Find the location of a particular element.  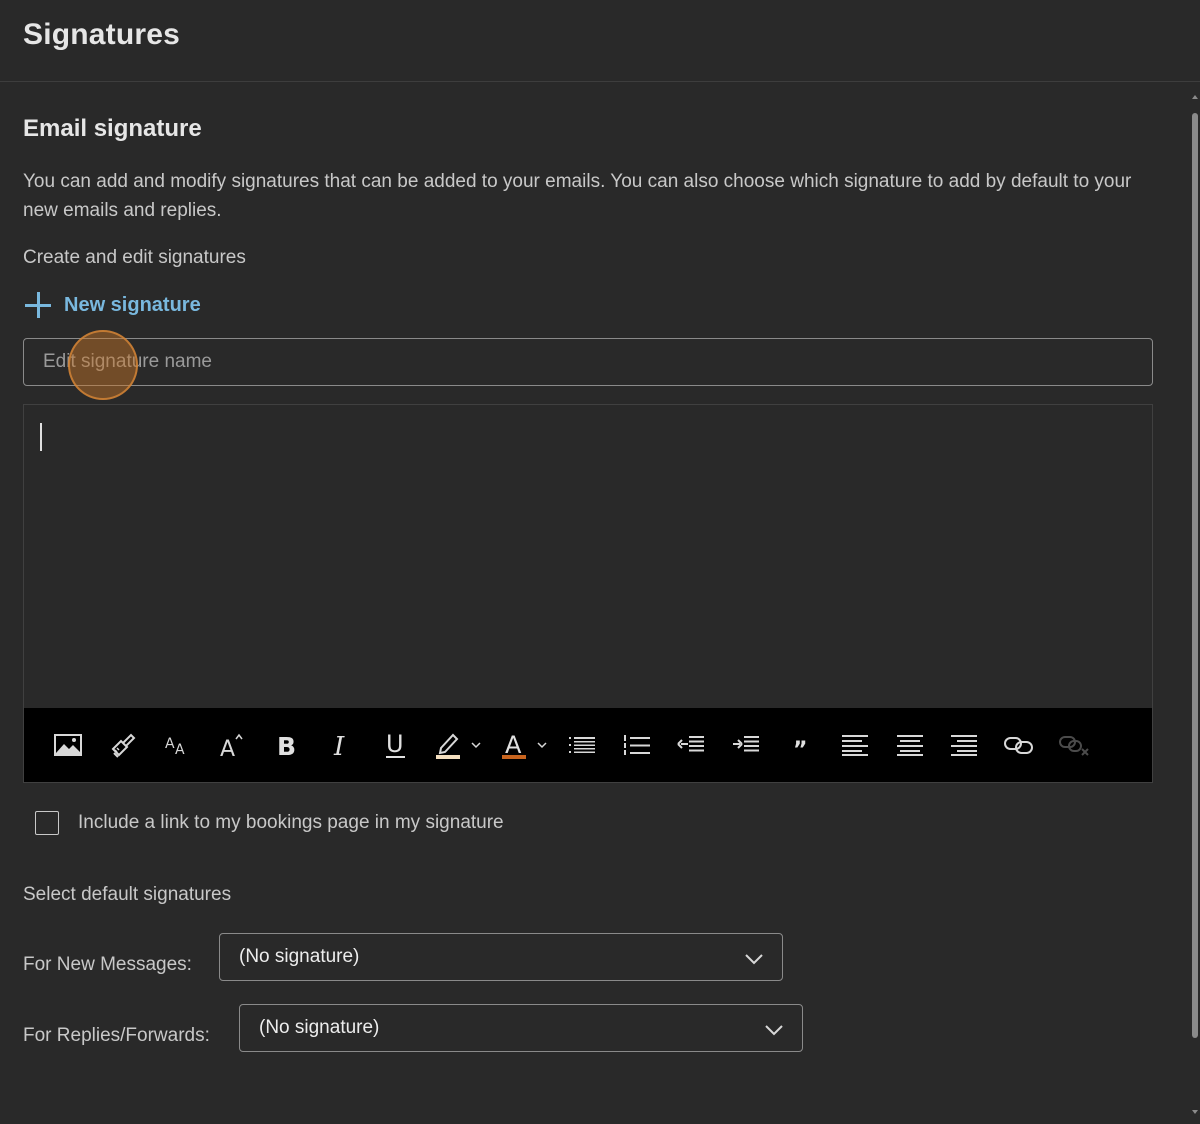

svg-text: B is located at coordinates (286, 745).